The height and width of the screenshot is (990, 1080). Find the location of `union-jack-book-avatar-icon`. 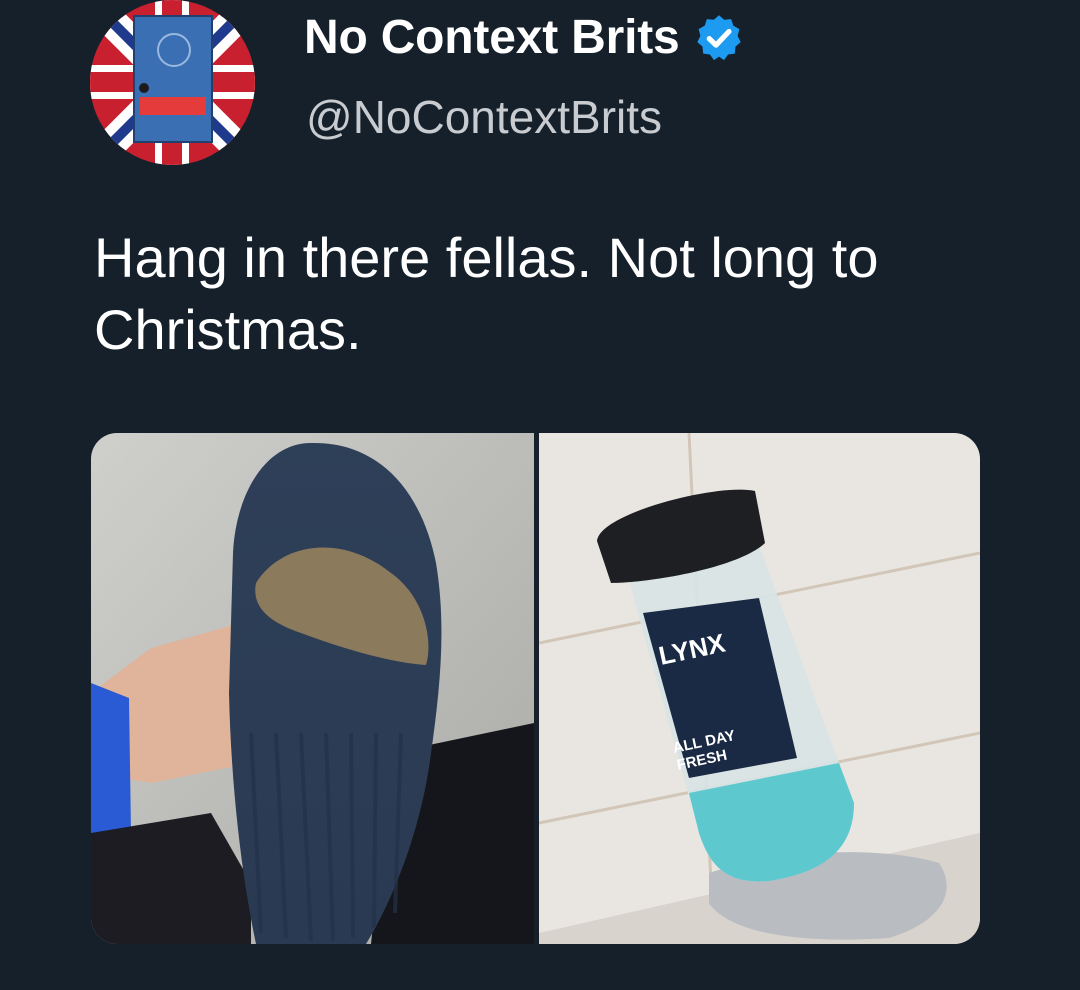

union-jack-book-avatar-icon is located at coordinates (172, 82).